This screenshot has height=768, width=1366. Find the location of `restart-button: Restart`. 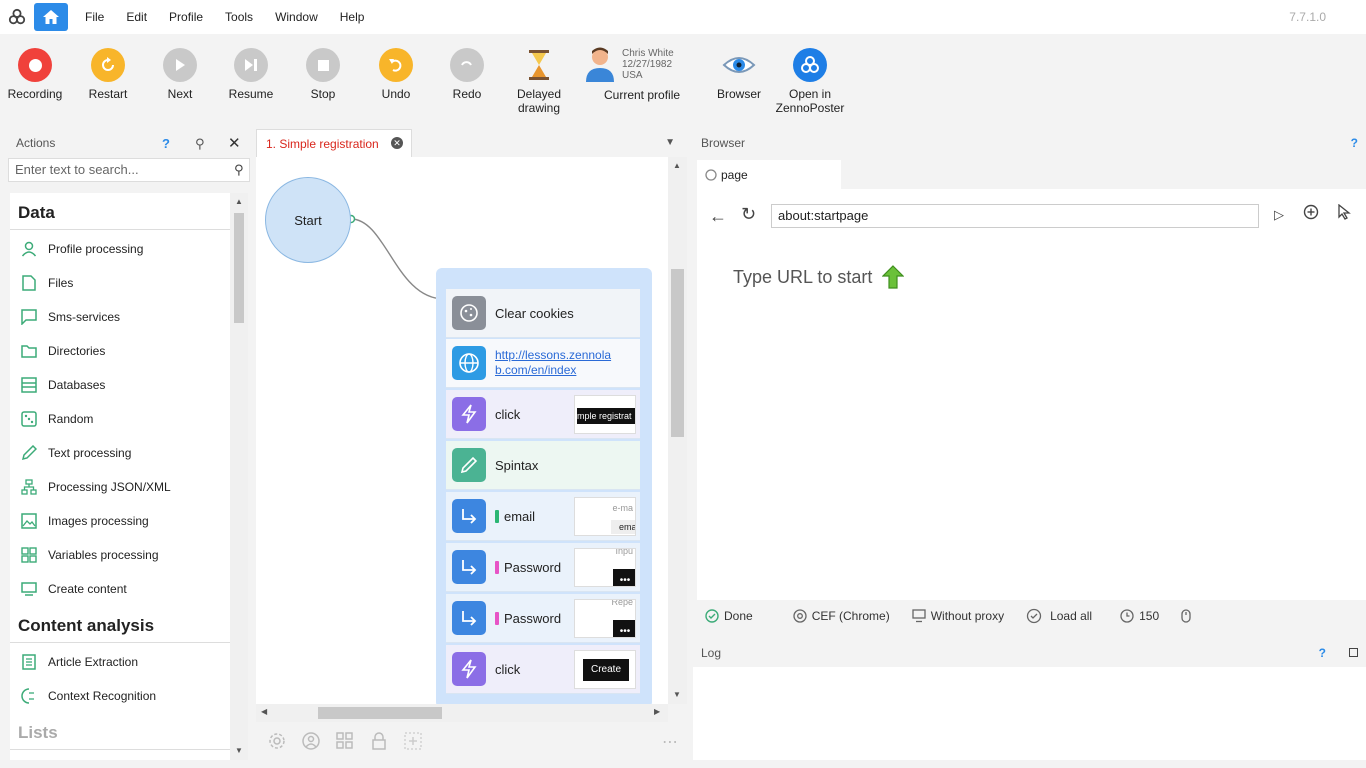

restart-button: Restart is located at coordinates (108, 74).